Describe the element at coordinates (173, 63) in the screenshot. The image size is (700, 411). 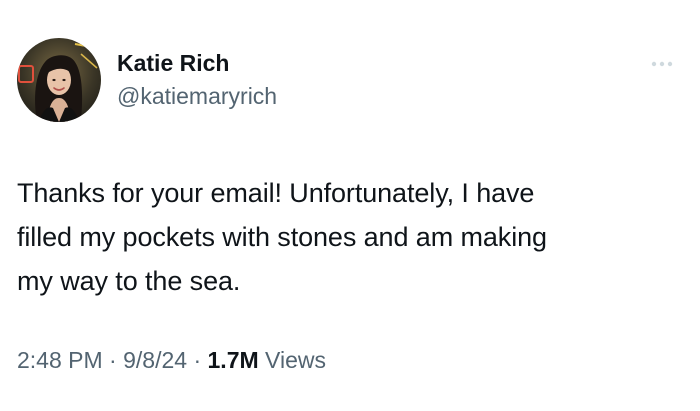
I see `author-display-name: Katie Rich` at that location.